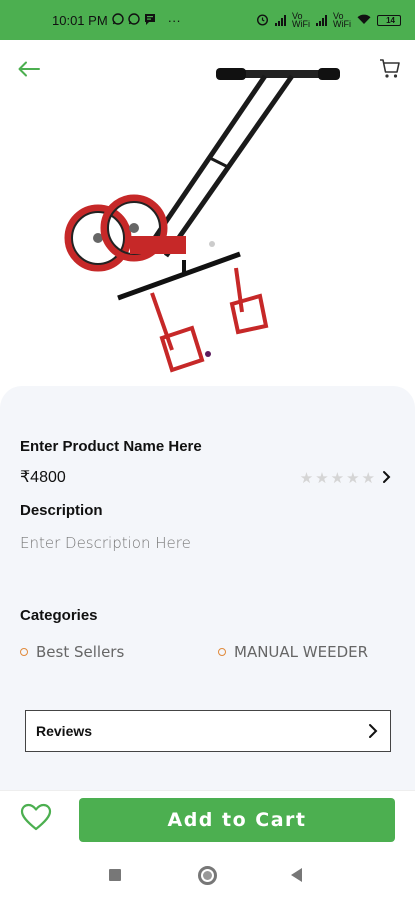  I want to click on product-price: ₹4800, so click(43, 477).